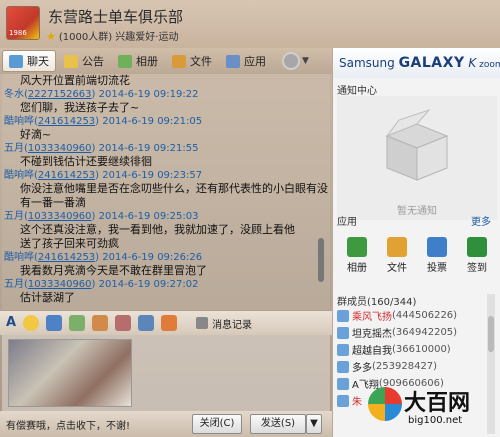 Image resolution: width=500 pixels, height=437 pixels. What do you see at coordinates (71, 61) in the screenshot?
I see `notice-icon` at bounding box center [71, 61].